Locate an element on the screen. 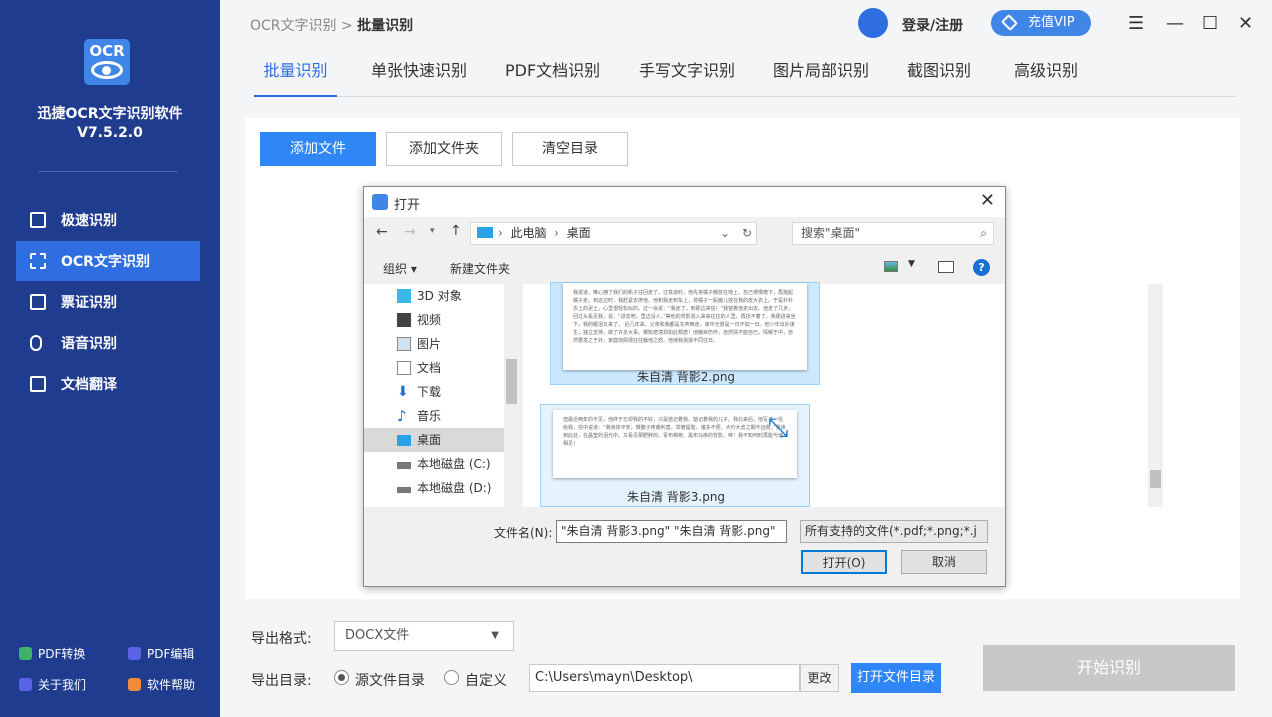 The width and height of the screenshot is (1272, 717). maximize-icon: ☐ is located at coordinates (1210, 23).